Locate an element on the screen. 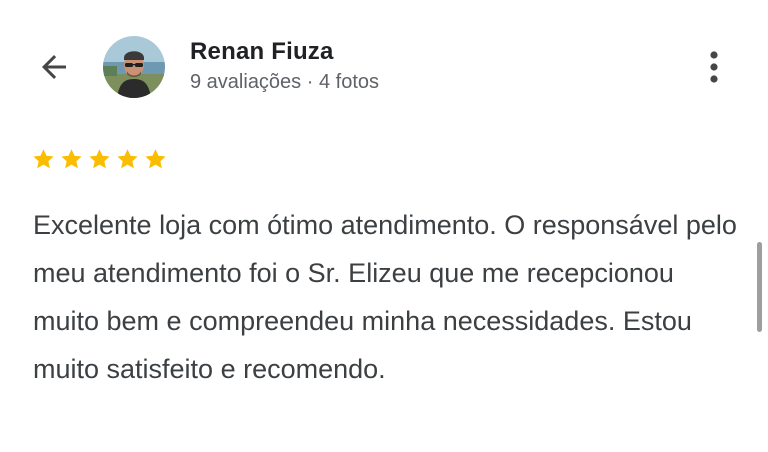 Image resolution: width=768 pixels, height=452 pixels. back-button is located at coordinates (54, 67).